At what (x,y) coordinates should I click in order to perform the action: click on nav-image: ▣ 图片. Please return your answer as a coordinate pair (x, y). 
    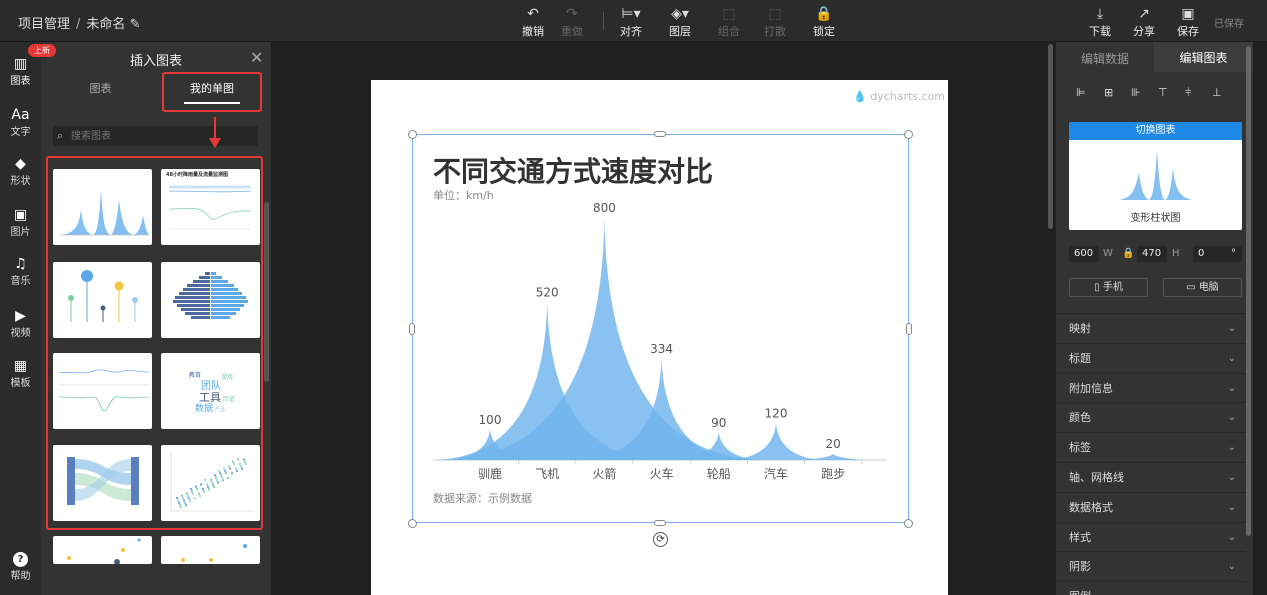
    Looking at the image, I should click on (20, 222).